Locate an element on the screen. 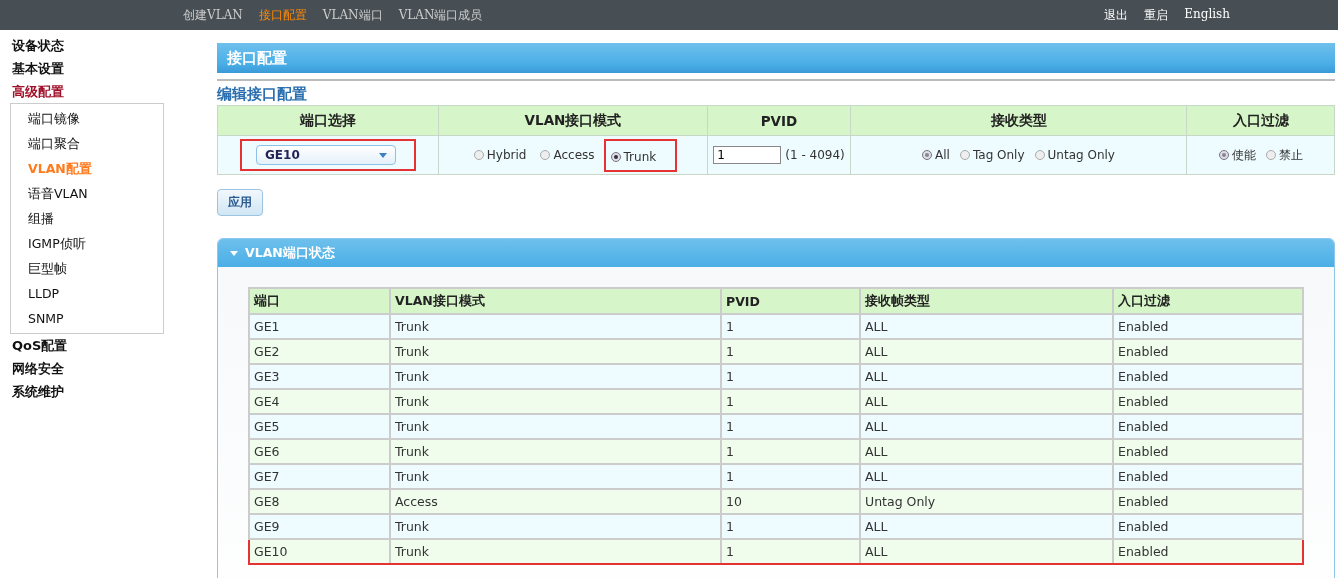 Image resolution: width=1338 pixels, height=578 pixels. port-dropdown: GE10 is located at coordinates (326, 155).